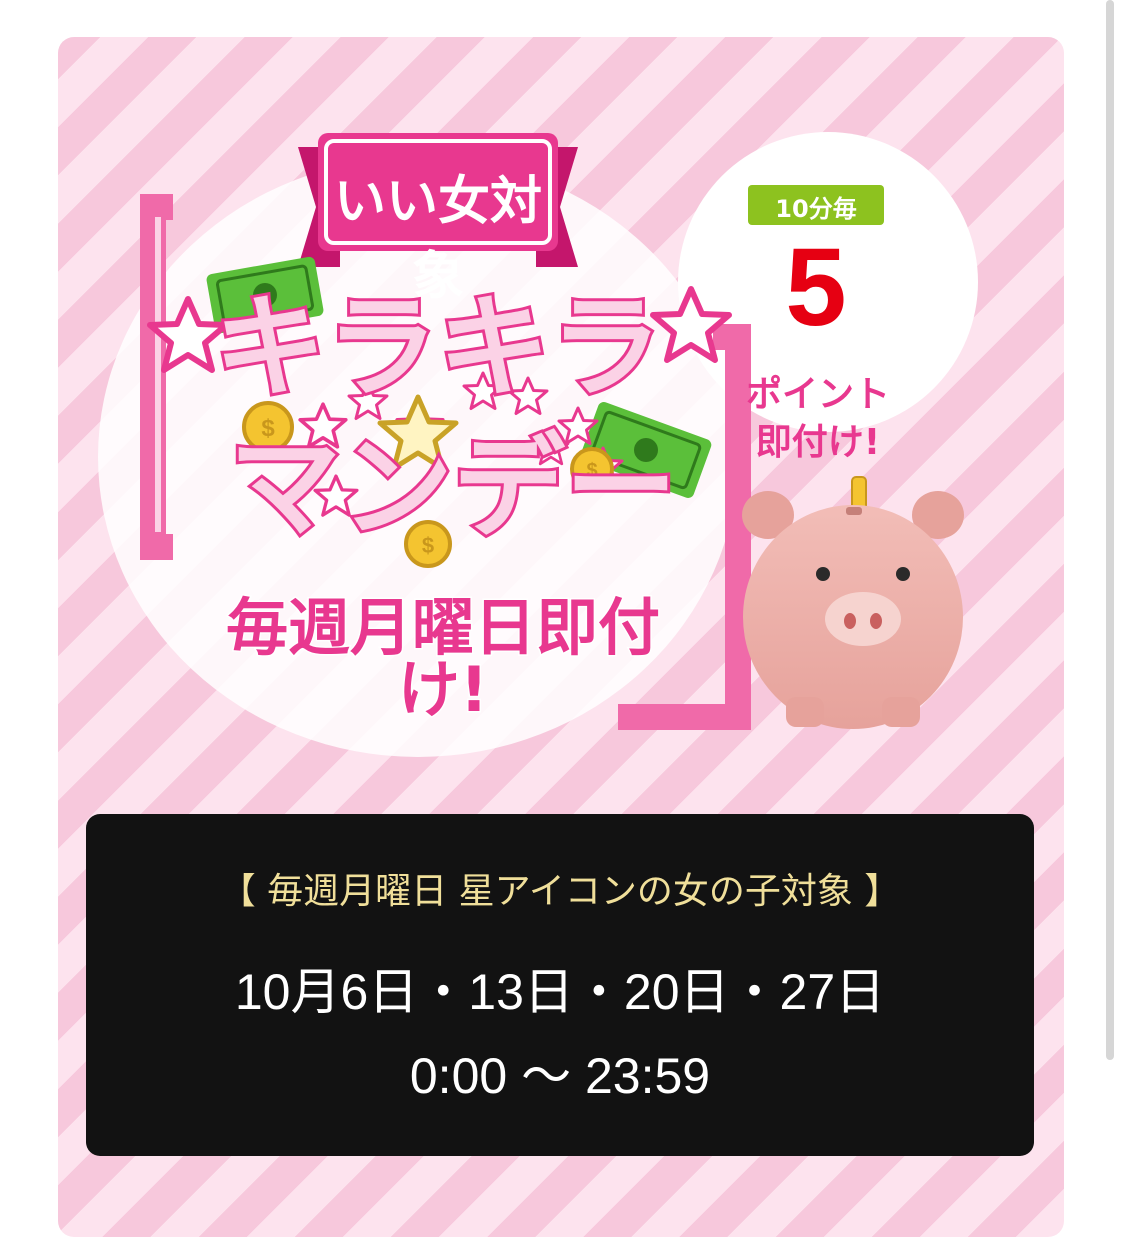 The width and height of the screenshot is (1122, 1237). What do you see at coordinates (818, 442) in the screenshot?
I see `badge-line2: 即付け!` at bounding box center [818, 442].